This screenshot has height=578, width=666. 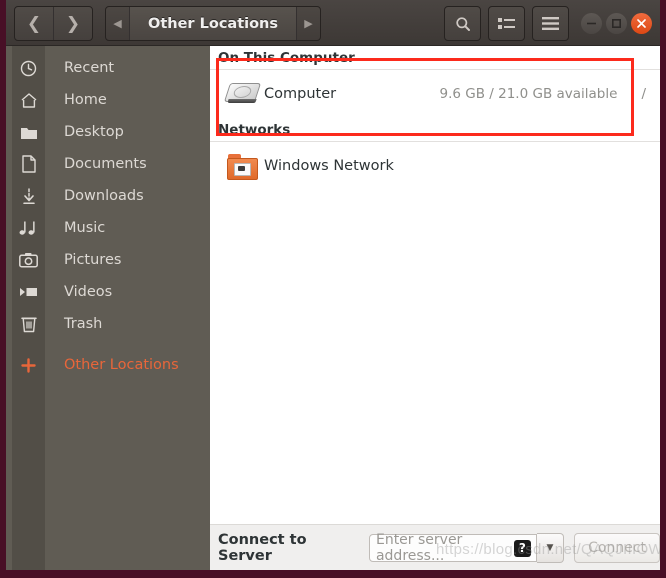 What do you see at coordinates (108, 228) in the screenshot?
I see `sidebar-item-music: Music` at bounding box center [108, 228].